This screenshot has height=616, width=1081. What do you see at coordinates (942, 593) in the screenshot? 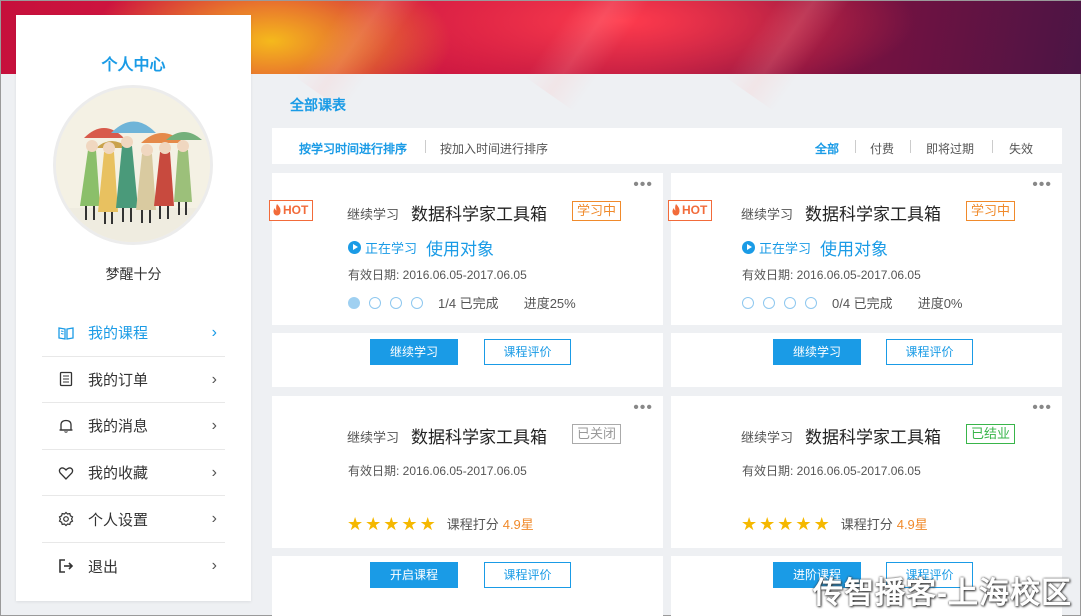
I see `watermark: 传智播客-上海校区` at bounding box center [942, 593].